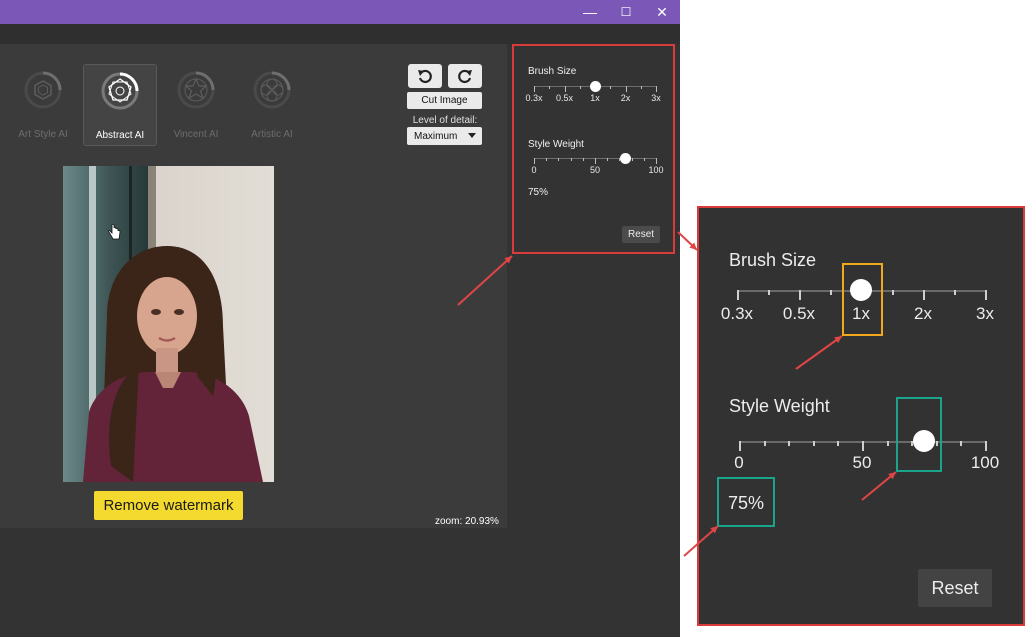 The image size is (1025, 637). I want to click on minimize-button: —, so click(590, 12).